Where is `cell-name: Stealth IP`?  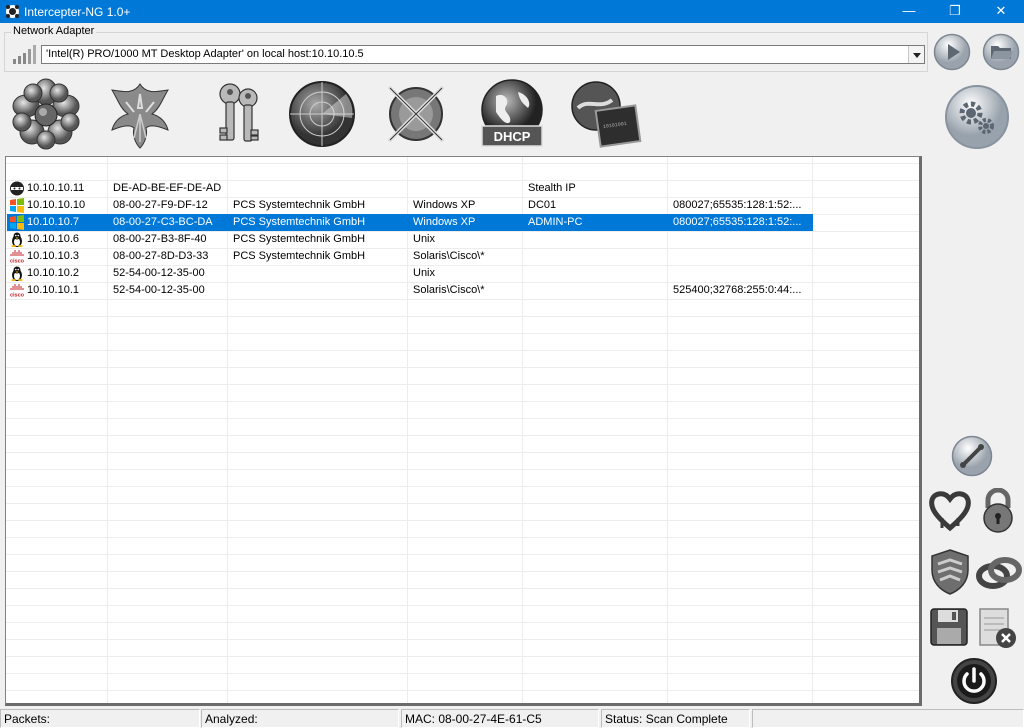 cell-name: Stealth IP is located at coordinates (552, 188).